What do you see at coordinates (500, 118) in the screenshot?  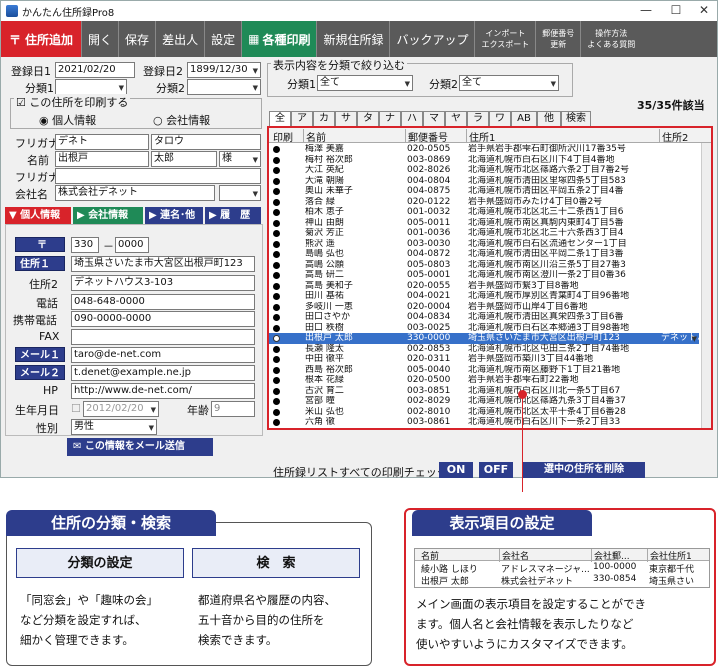 I see `kana-tab: ワ` at bounding box center [500, 118].